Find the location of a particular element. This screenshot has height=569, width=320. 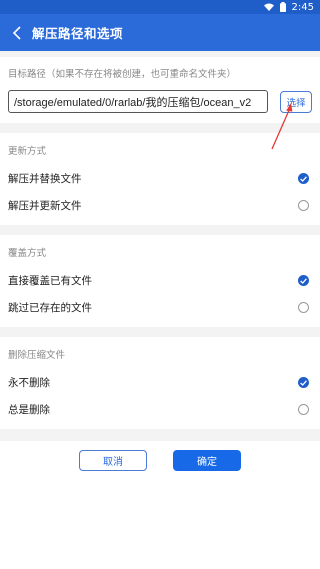

option-label: 解压并替换文件 is located at coordinates (45, 179).